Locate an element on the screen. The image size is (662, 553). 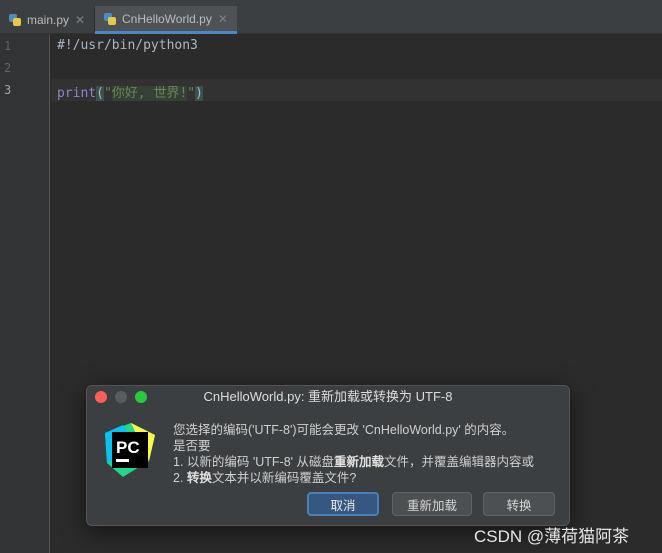
dialog-message-line-4: 2. 转换文本并以新编码覆盖文件? is located at coordinates (264, 476).